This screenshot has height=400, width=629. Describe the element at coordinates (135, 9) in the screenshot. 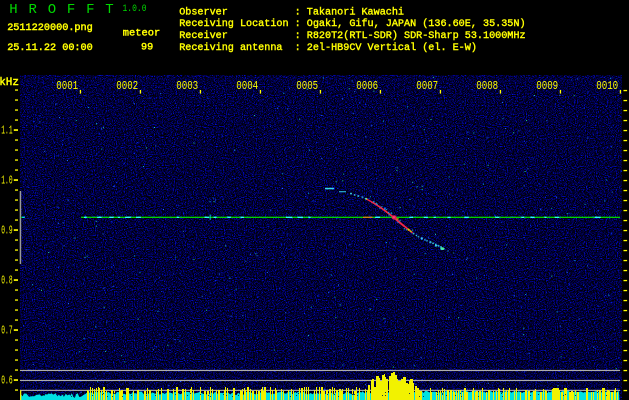

I see `svg-text: 1.0.0` at that location.